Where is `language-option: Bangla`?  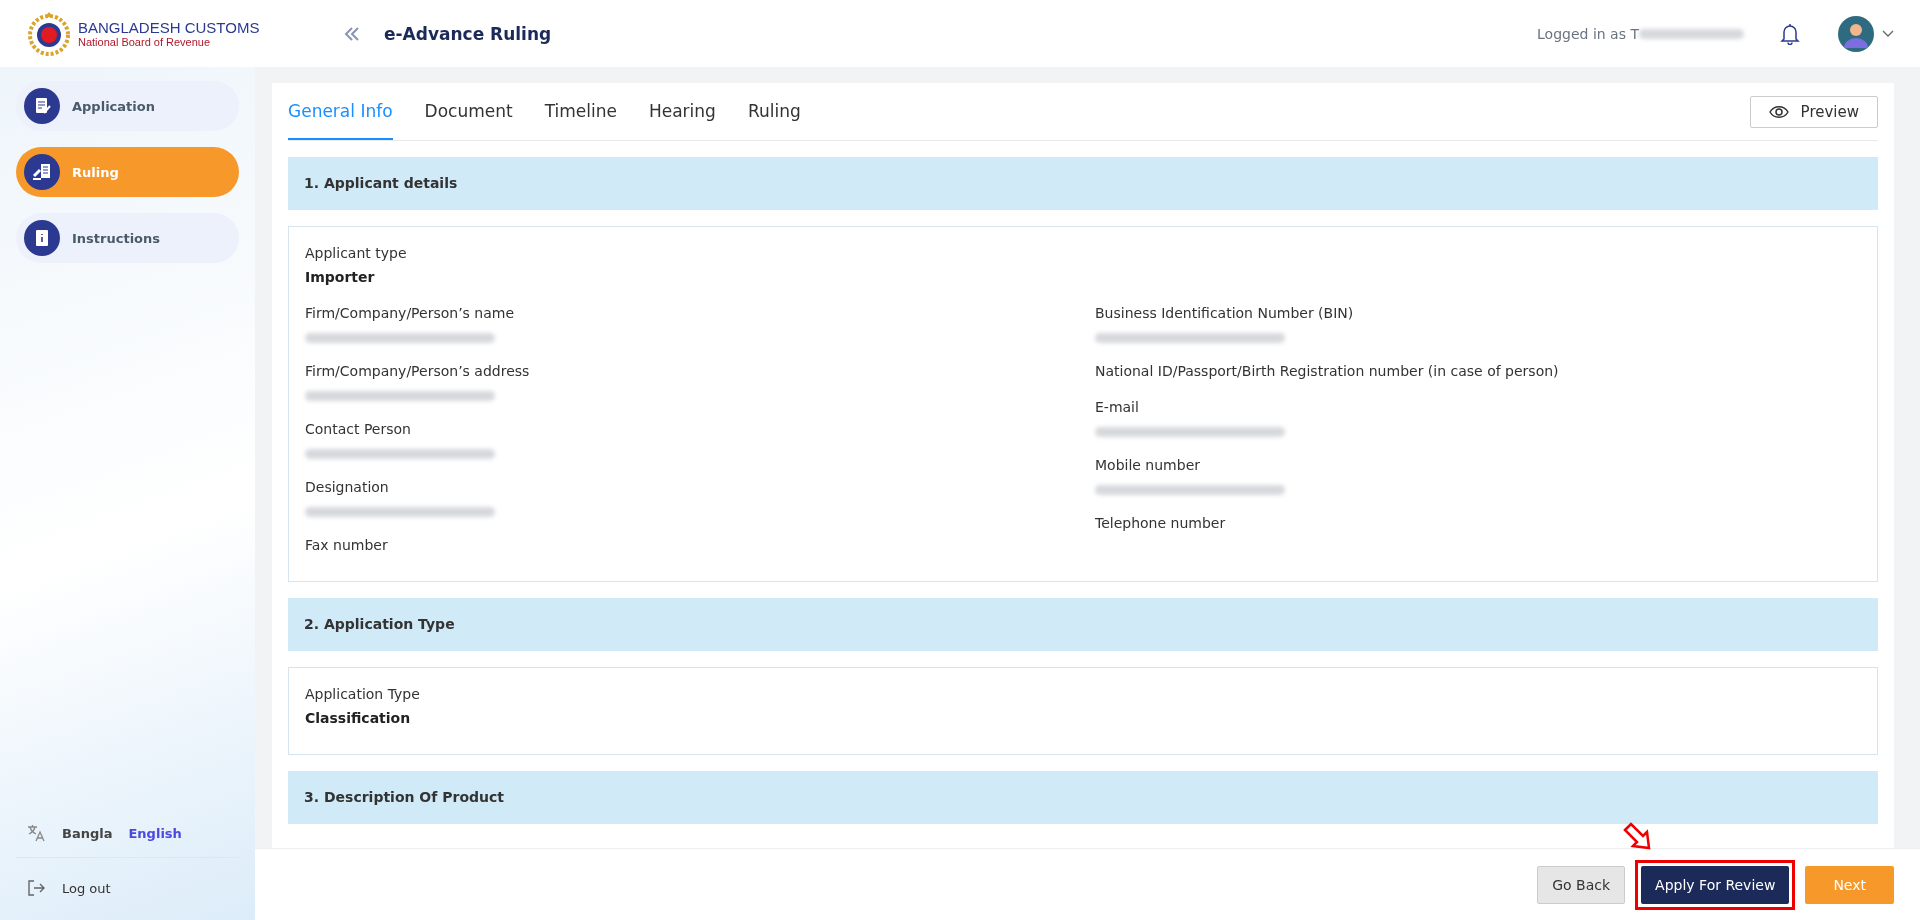
language-option: Bangla is located at coordinates (87, 833).